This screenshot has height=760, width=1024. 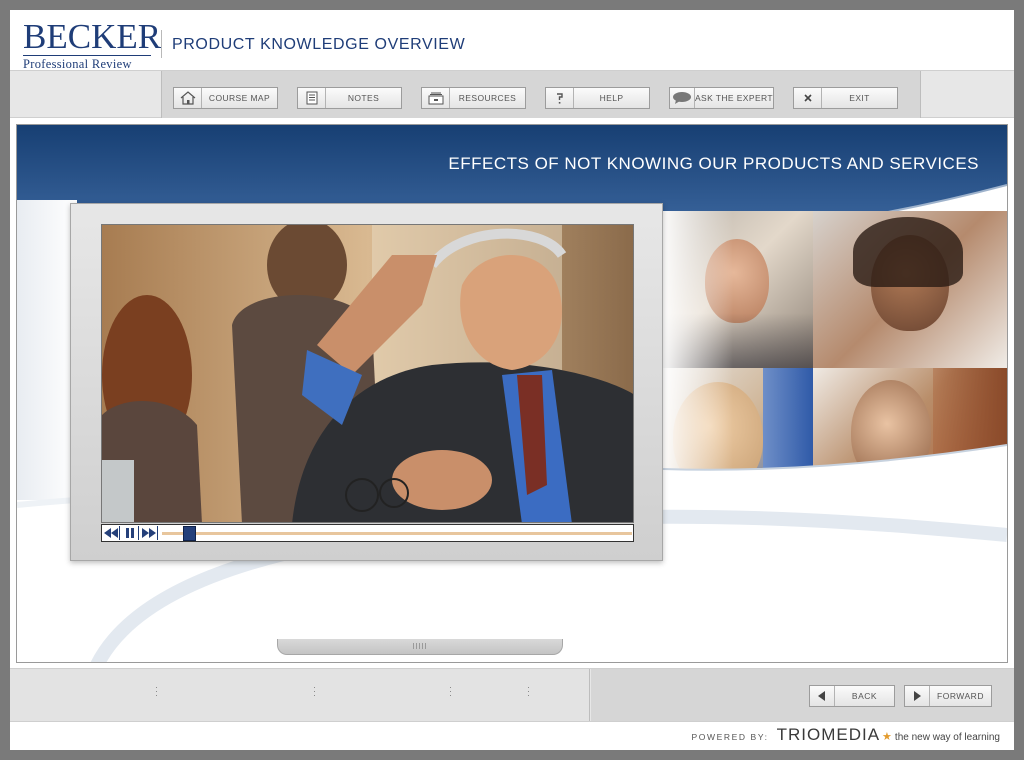 I want to click on footer-nav: BACK FORWARD, so click(x=512, y=695).